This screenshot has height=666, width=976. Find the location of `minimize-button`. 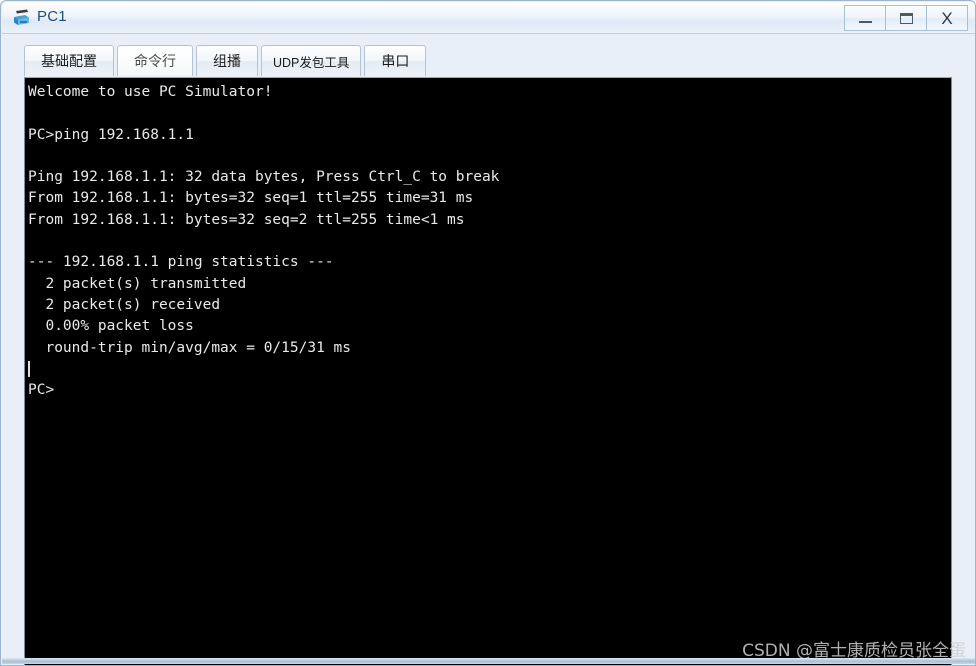

minimize-button is located at coordinates (865, 18).